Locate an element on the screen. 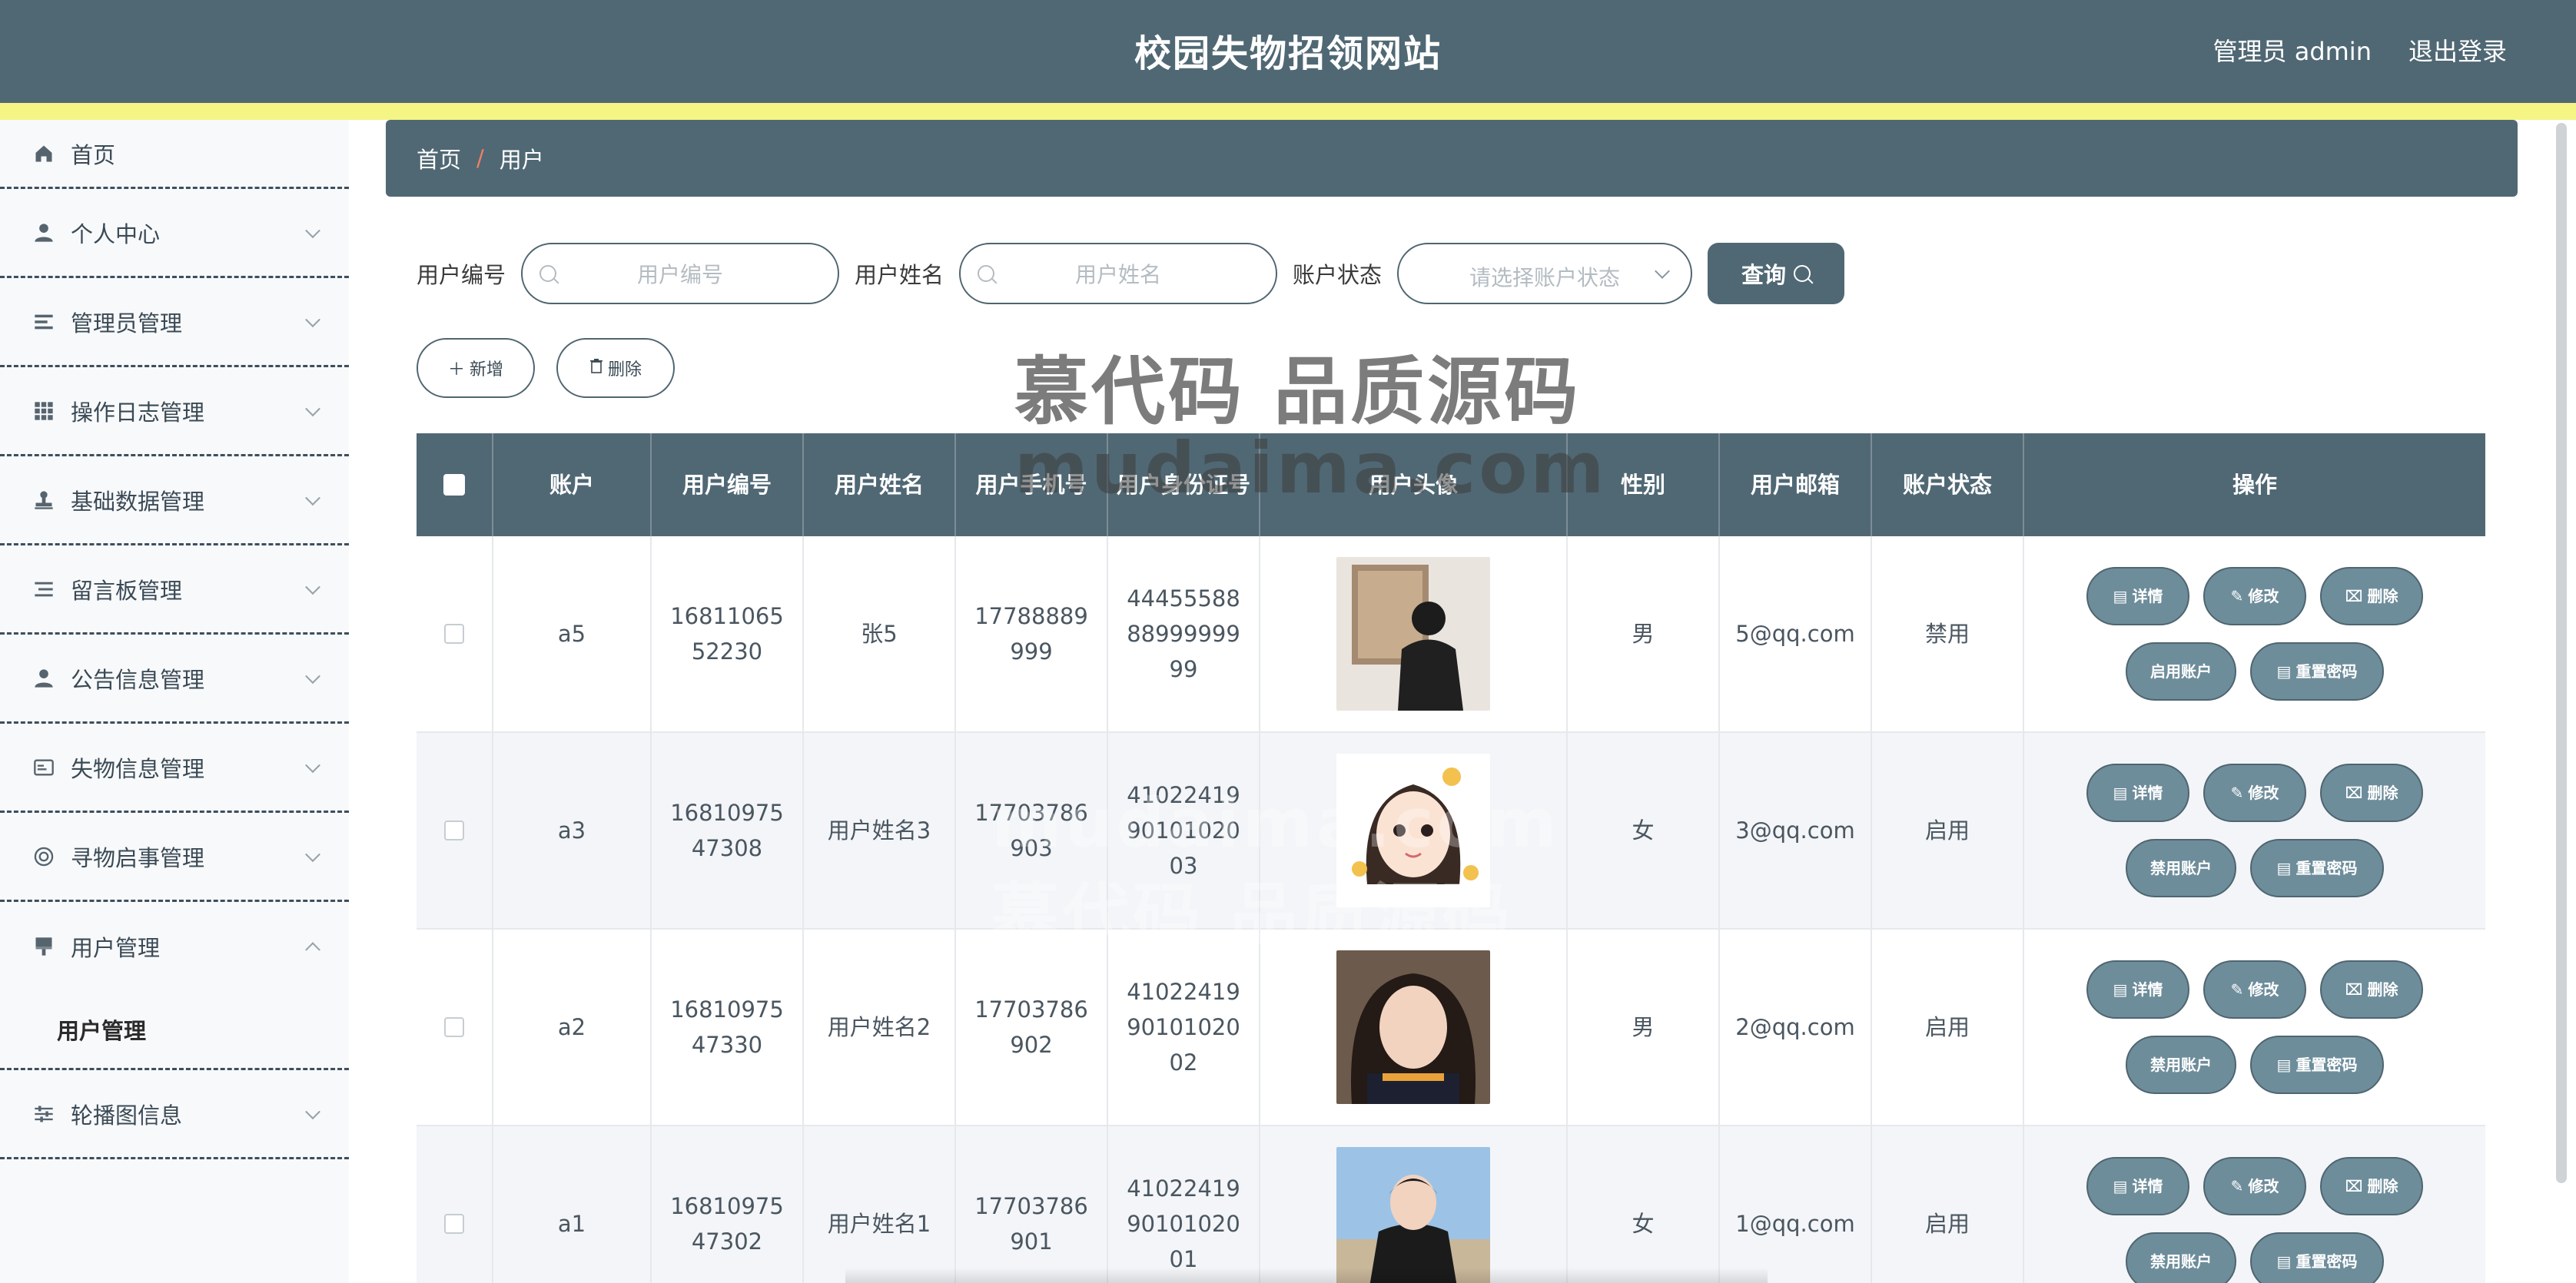 The height and width of the screenshot is (1283, 2576). breadcrumb-home: 首页 is located at coordinates (439, 158).